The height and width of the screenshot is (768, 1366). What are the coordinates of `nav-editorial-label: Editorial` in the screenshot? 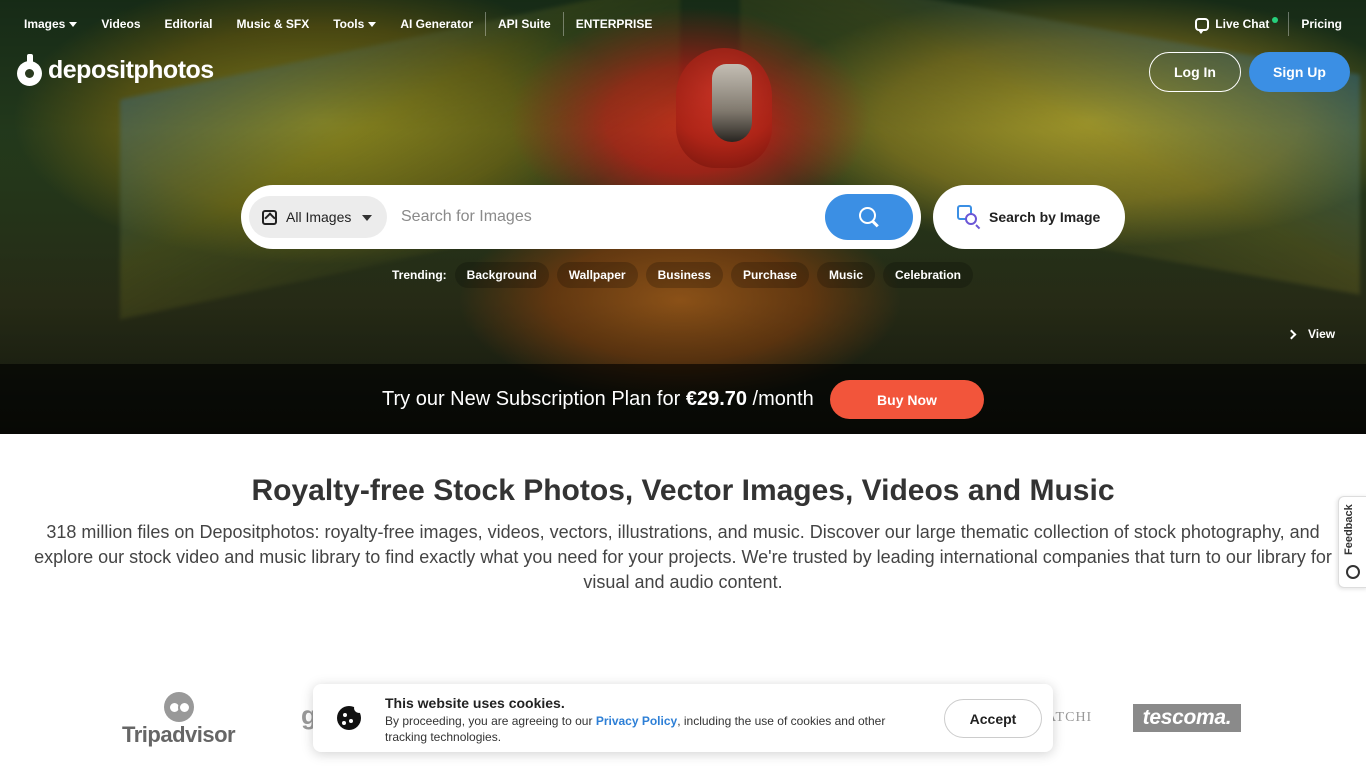 It's located at (188, 24).